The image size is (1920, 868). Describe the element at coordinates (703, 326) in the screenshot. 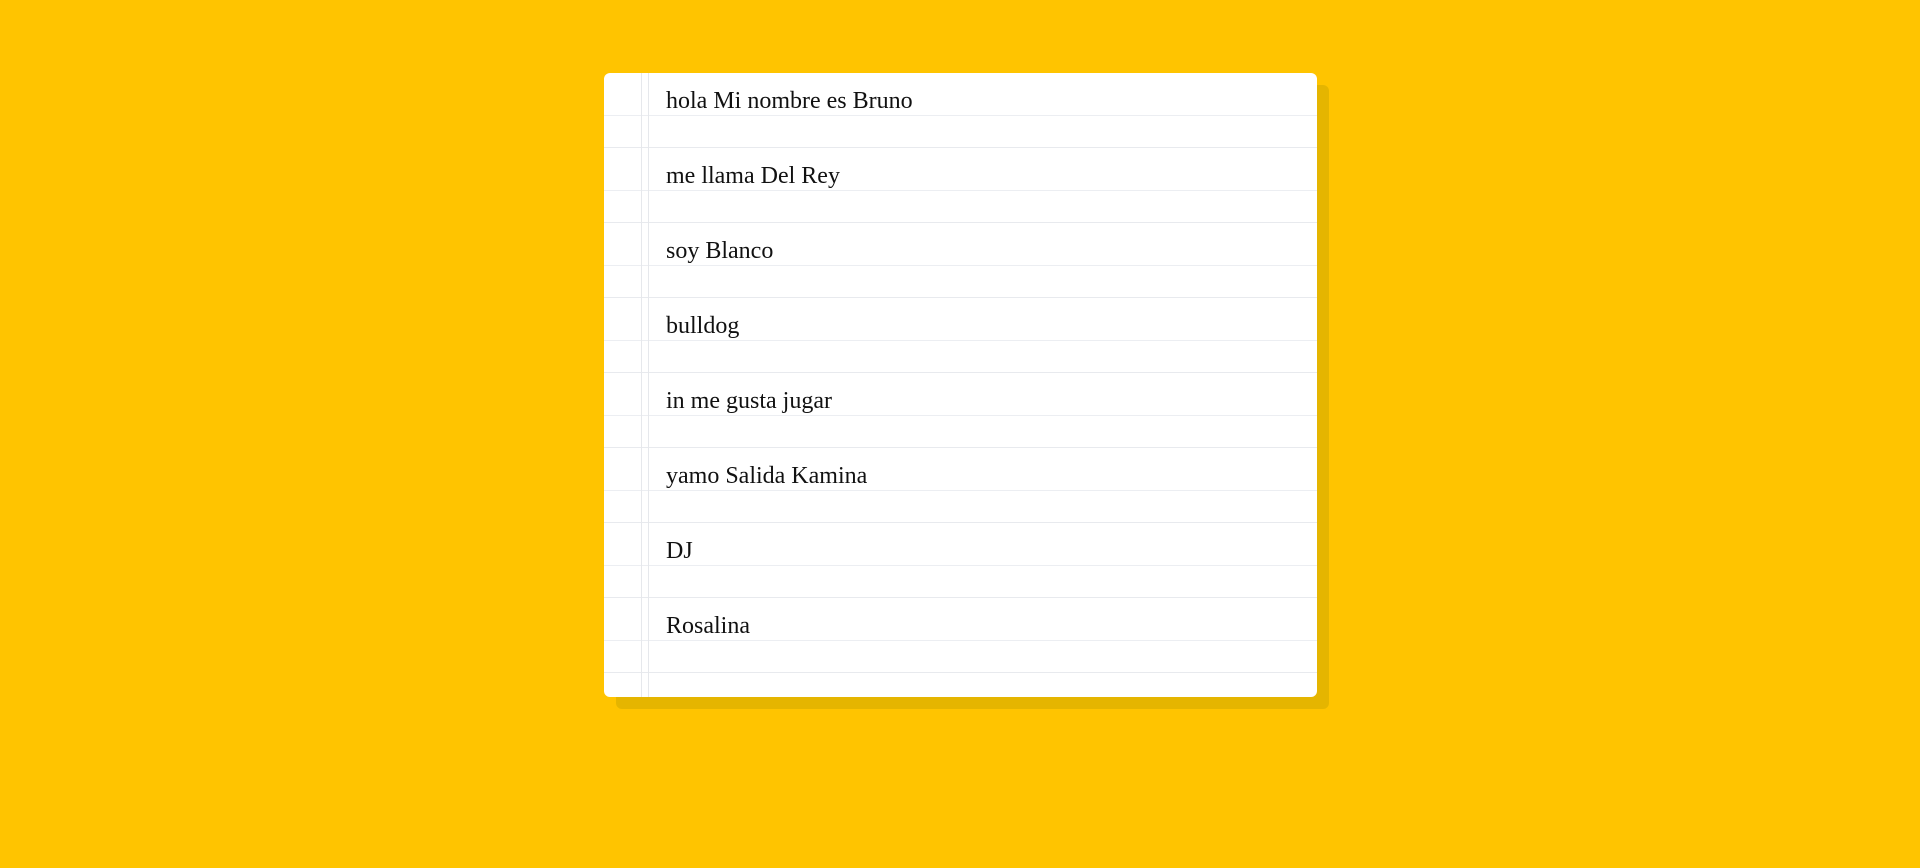

I see `note-line: bulldog` at that location.